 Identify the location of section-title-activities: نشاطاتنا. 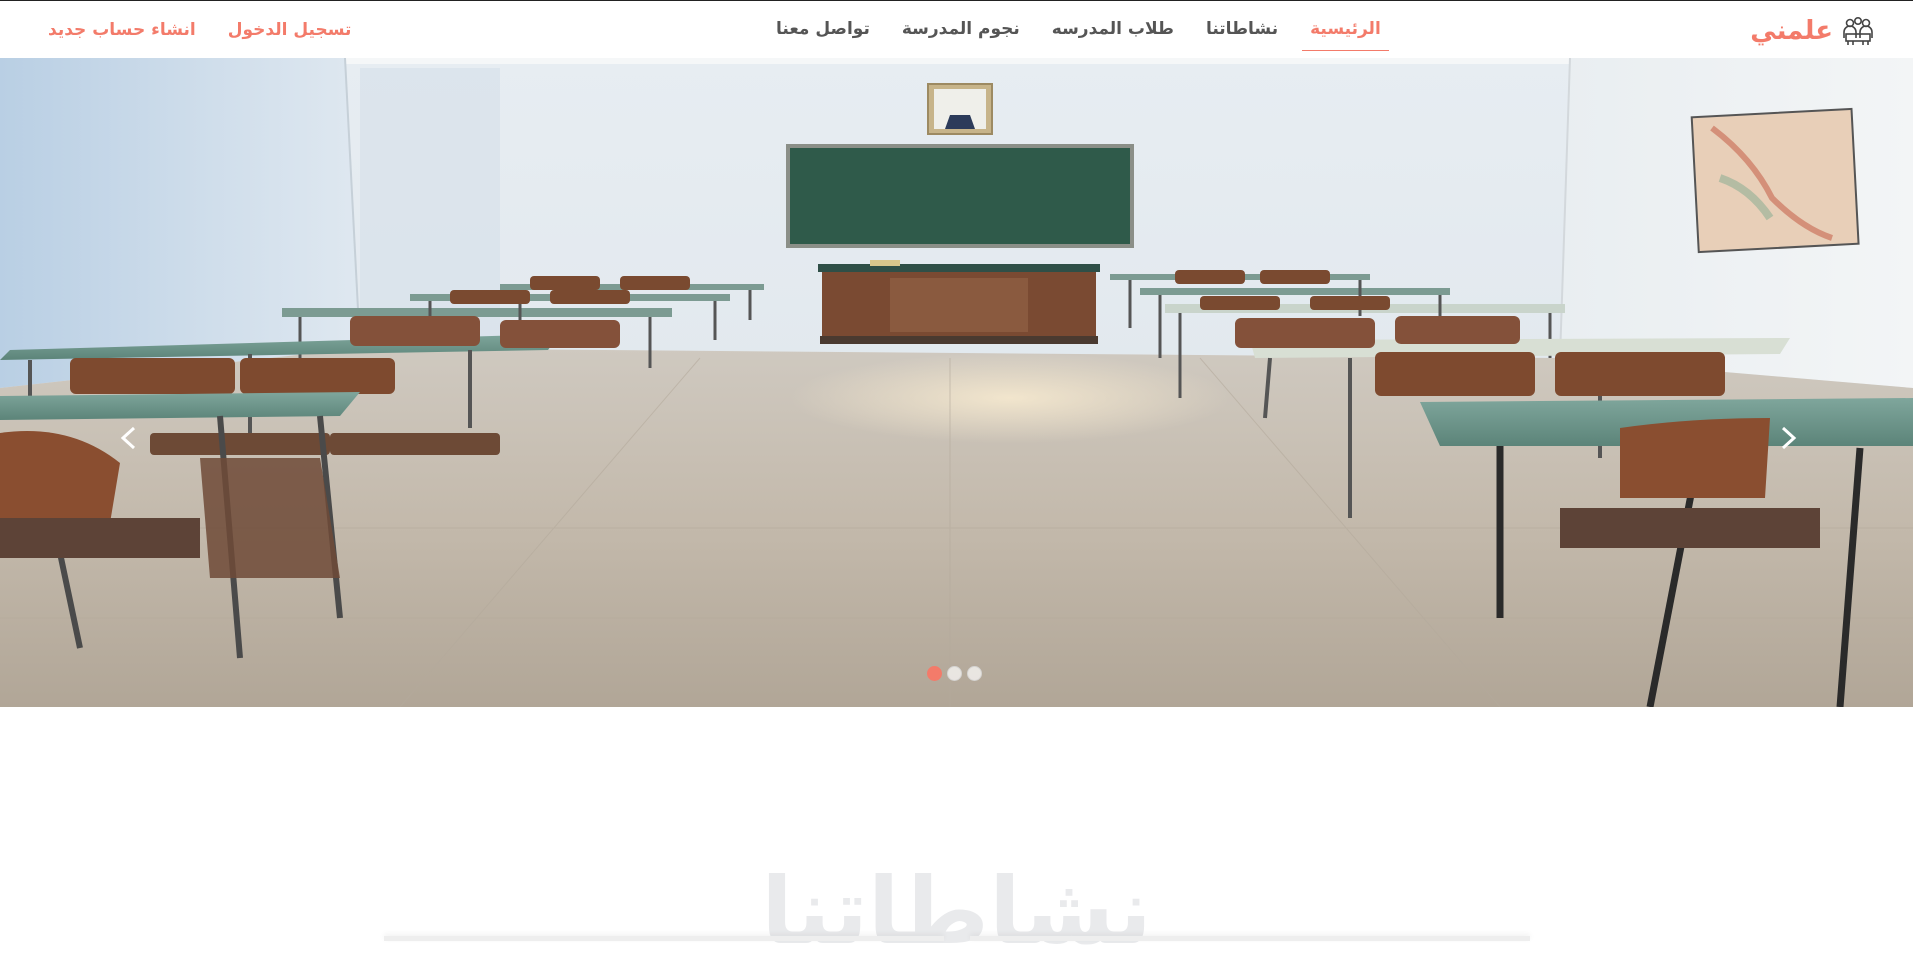
(956, 911).